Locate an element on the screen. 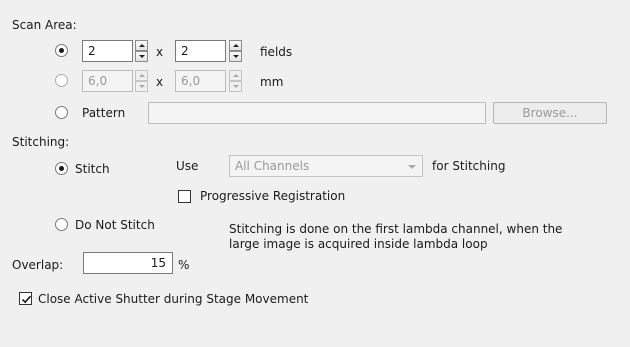 The image size is (630, 347). fields-radio is located at coordinates (61, 50).